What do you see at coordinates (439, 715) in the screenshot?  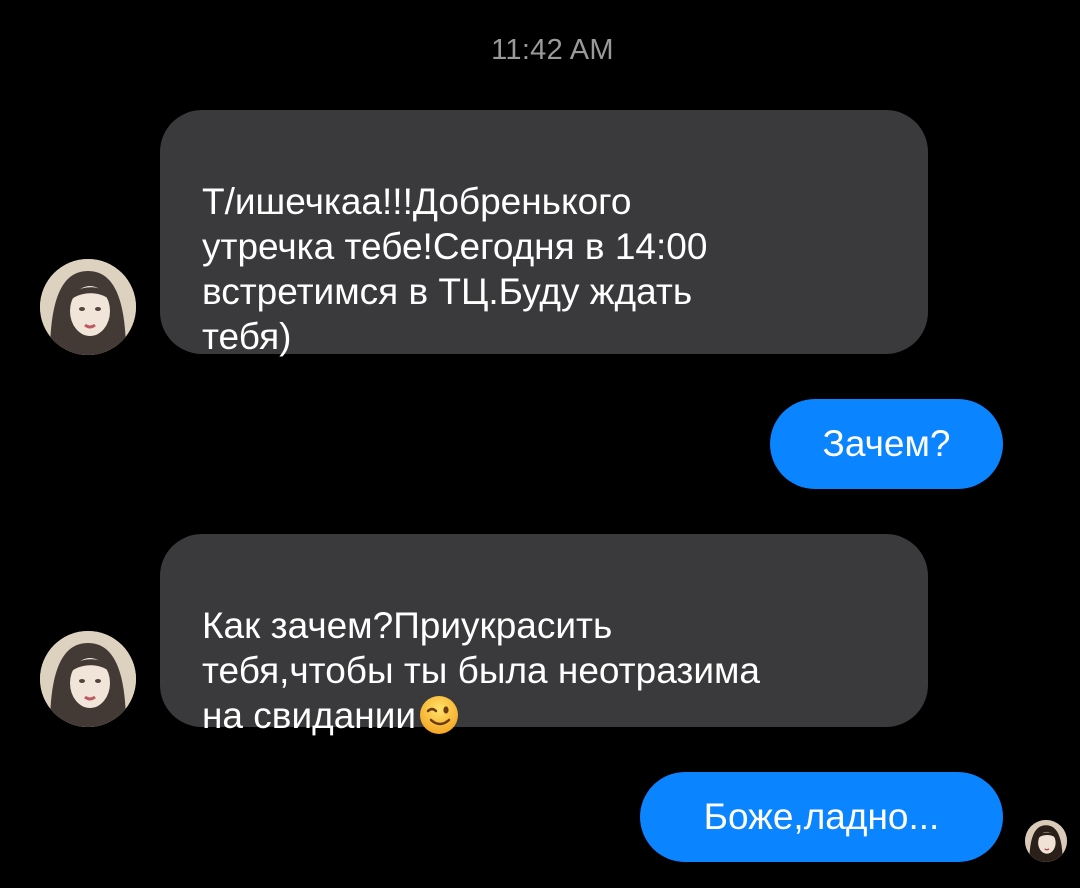 I see `winking-face-emoji-icon` at bounding box center [439, 715].